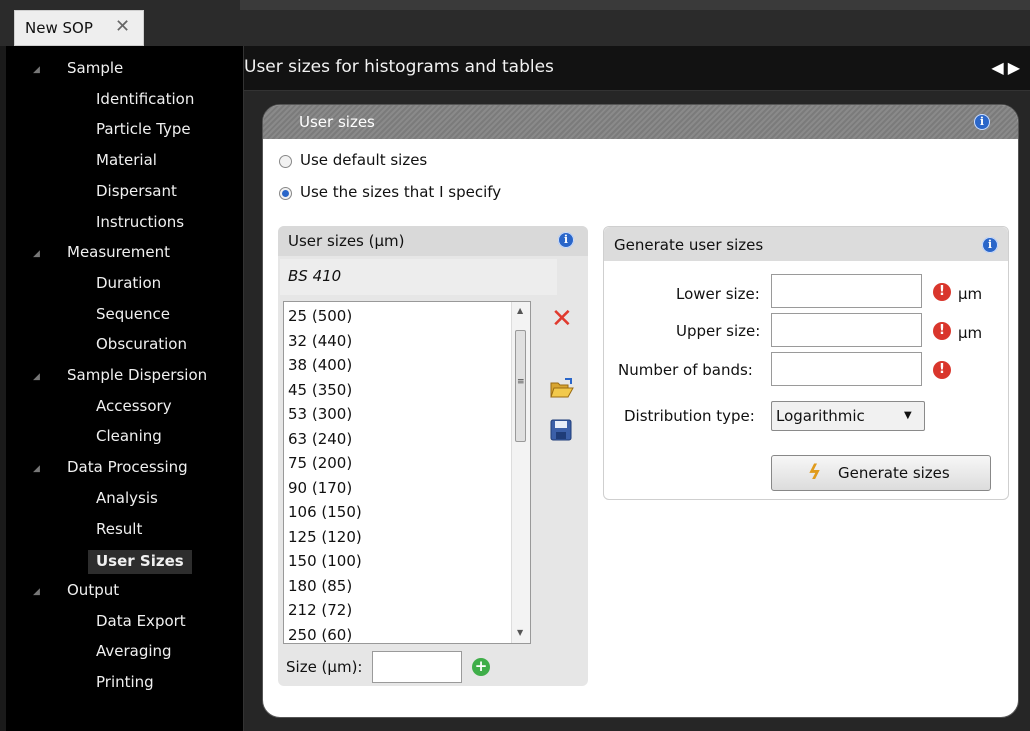  Describe the element at coordinates (320, 365) in the screenshot. I see `list-item: 38 (400)` at that location.